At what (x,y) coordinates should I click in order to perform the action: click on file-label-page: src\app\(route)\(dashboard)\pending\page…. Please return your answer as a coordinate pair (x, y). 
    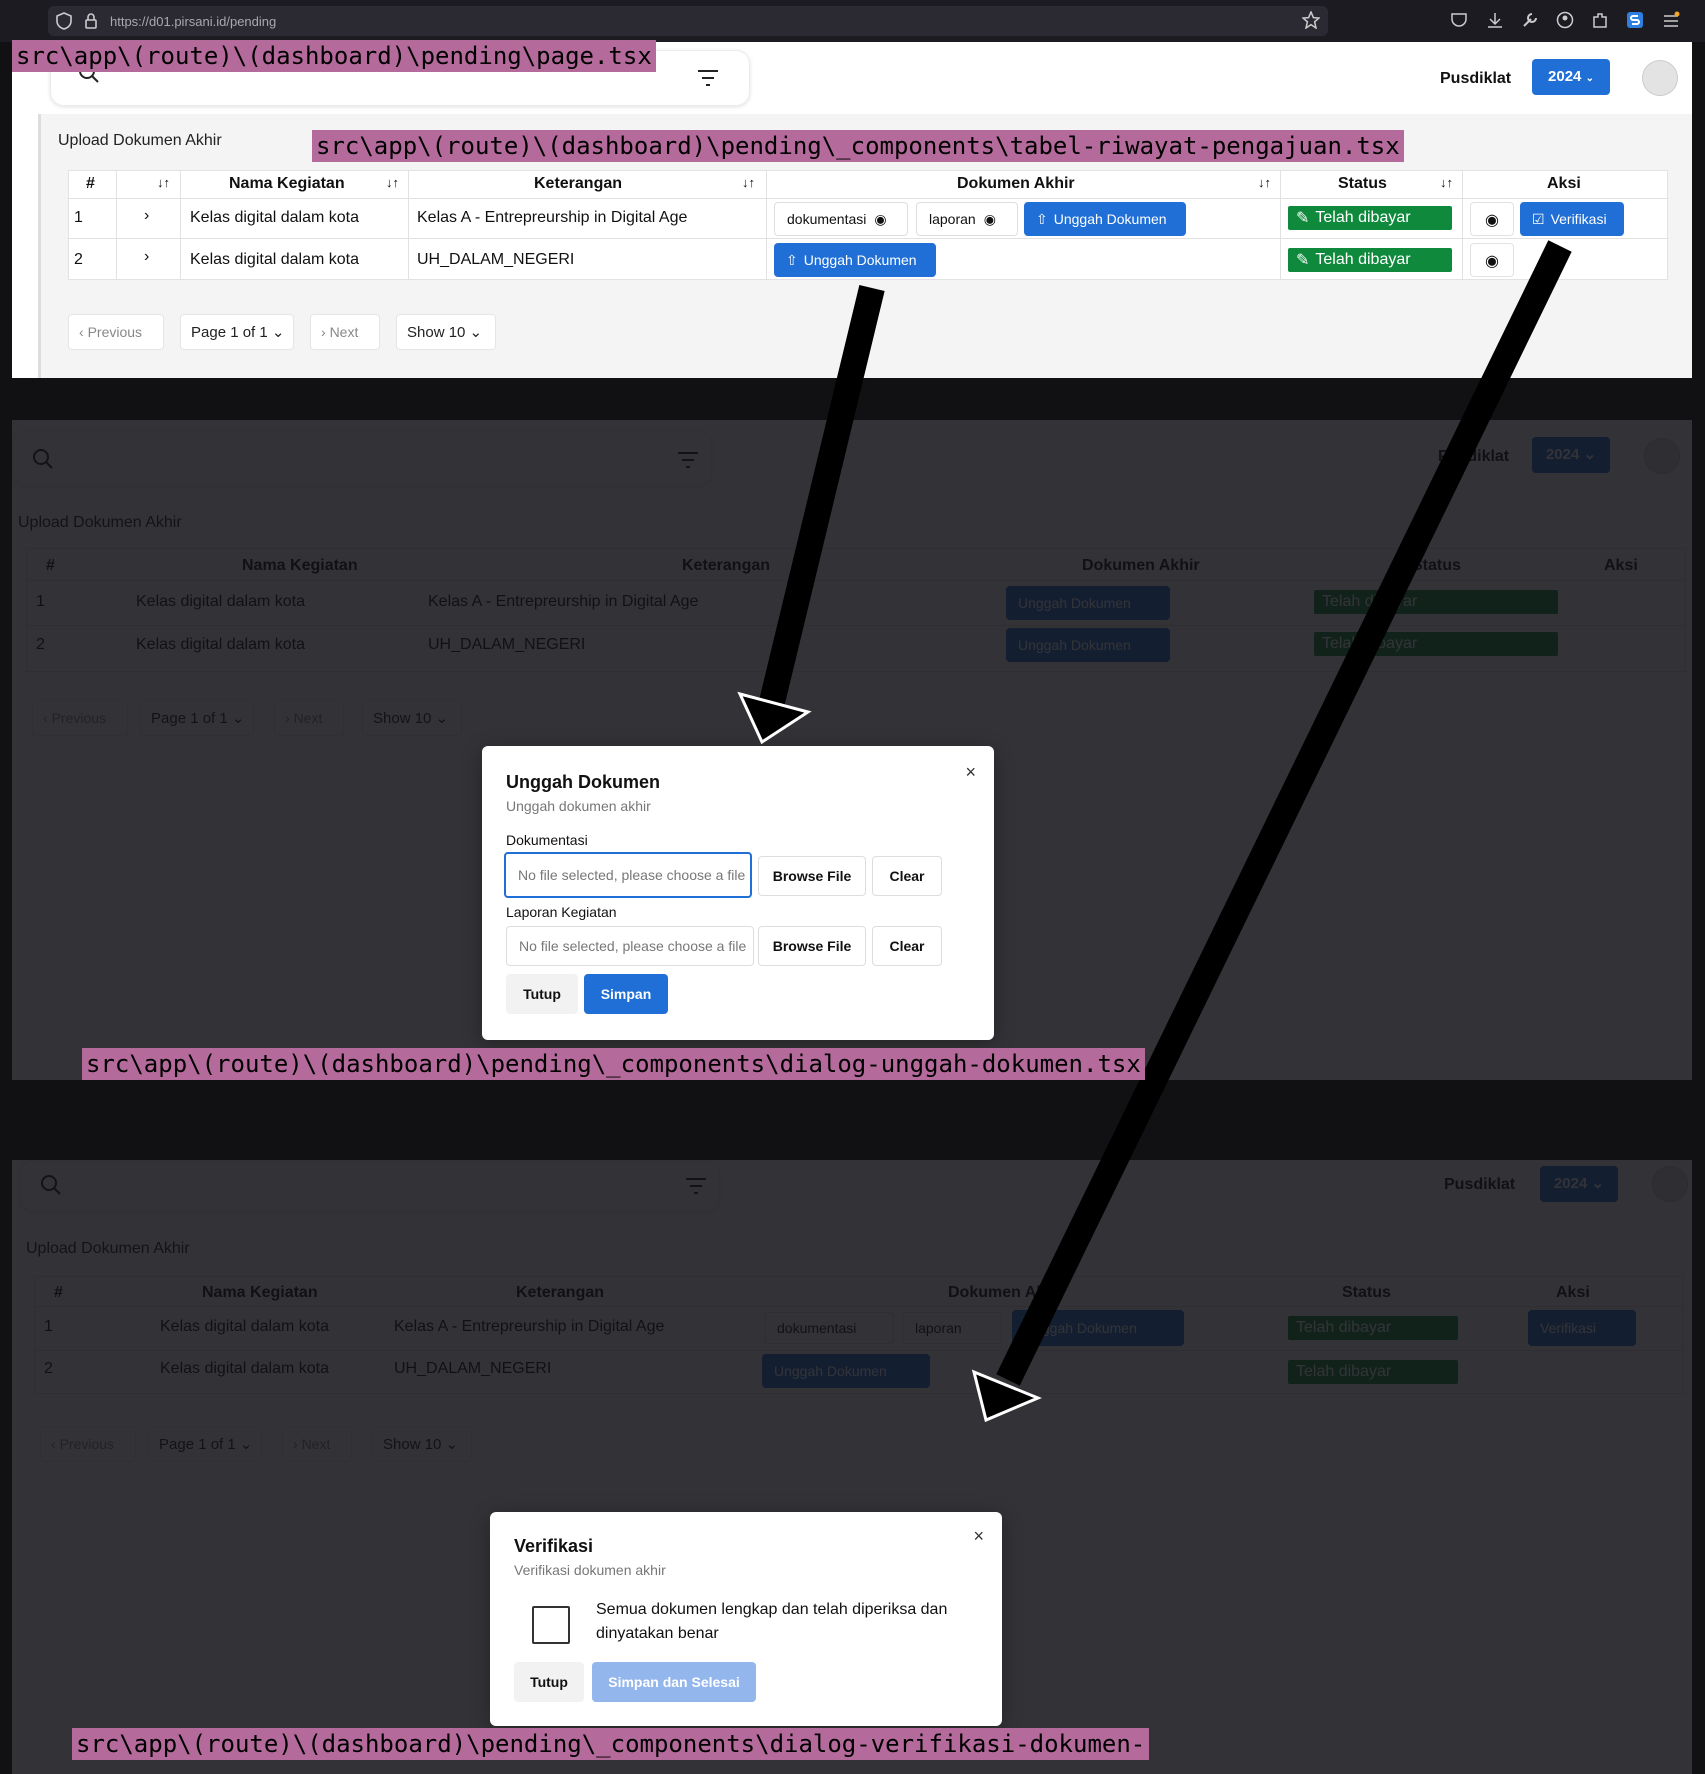
    Looking at the image, I should click on (334, 56).